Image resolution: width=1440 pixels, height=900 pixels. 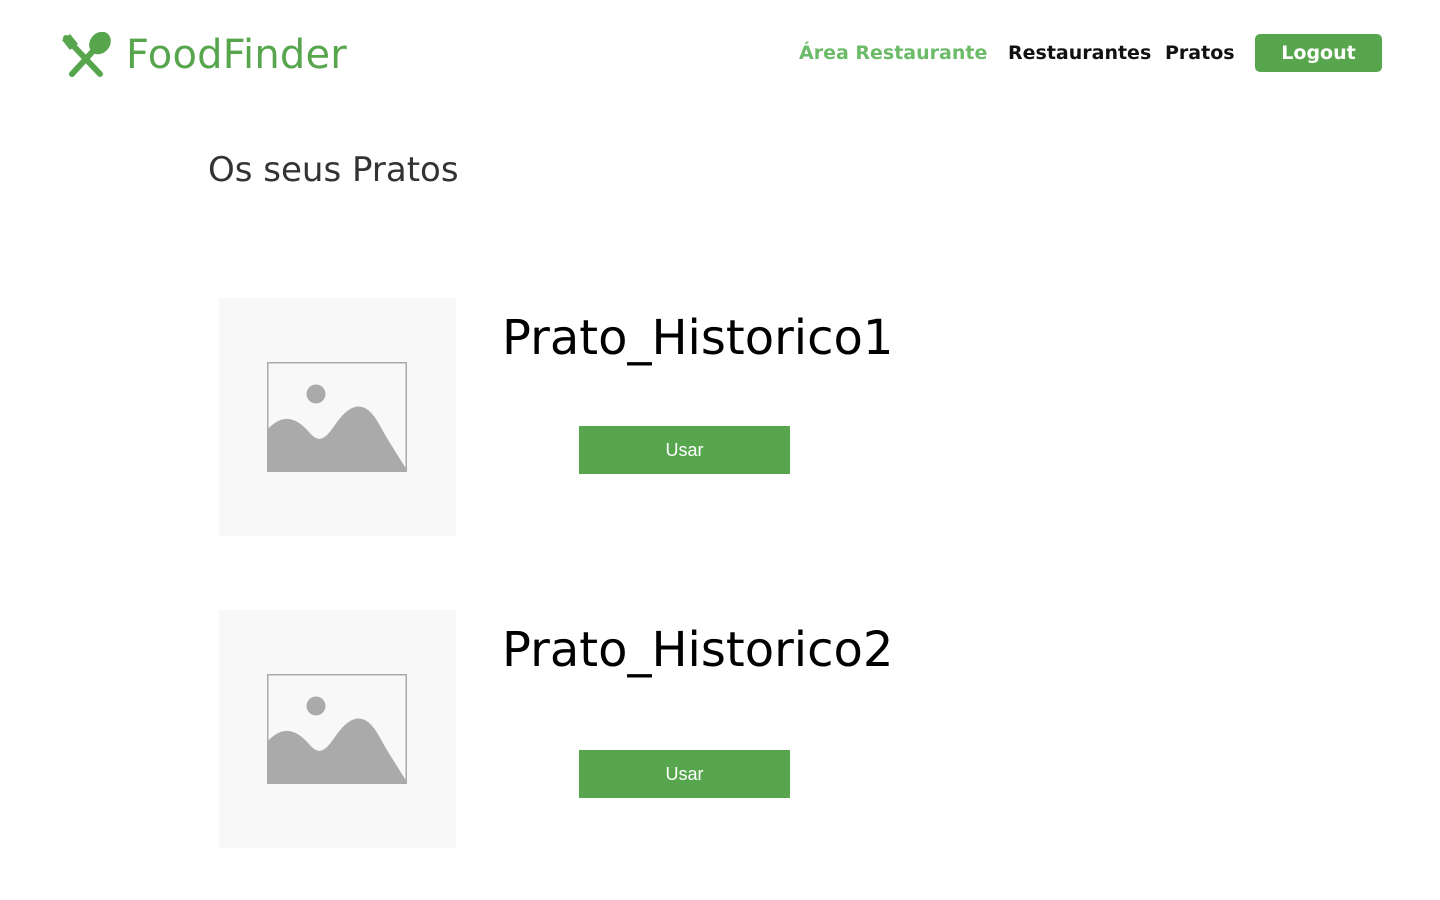 What do you see at coordinates (86, 54) in the screenshot?
I see `fork-and-spoon-icon` at bounding box center [86, 54].